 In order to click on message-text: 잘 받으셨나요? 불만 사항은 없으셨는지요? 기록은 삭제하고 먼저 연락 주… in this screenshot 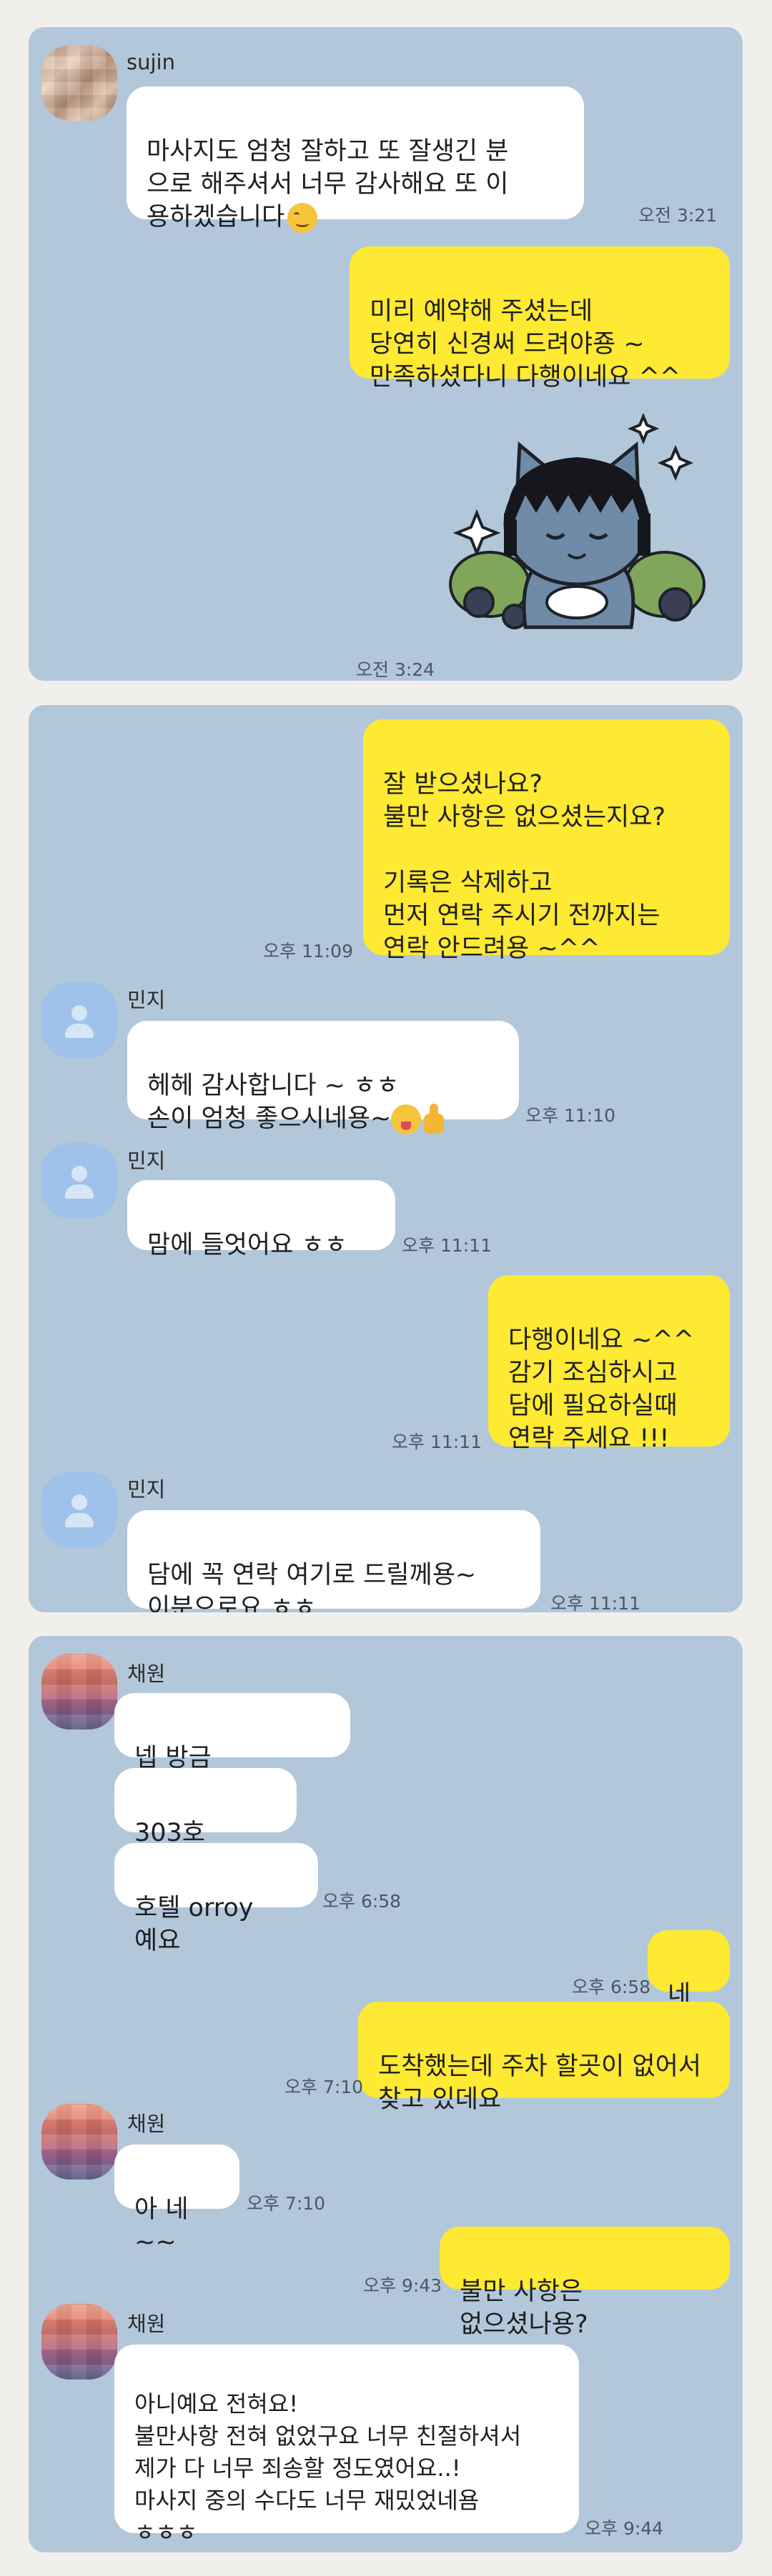, I will do `click(524, 866)`.